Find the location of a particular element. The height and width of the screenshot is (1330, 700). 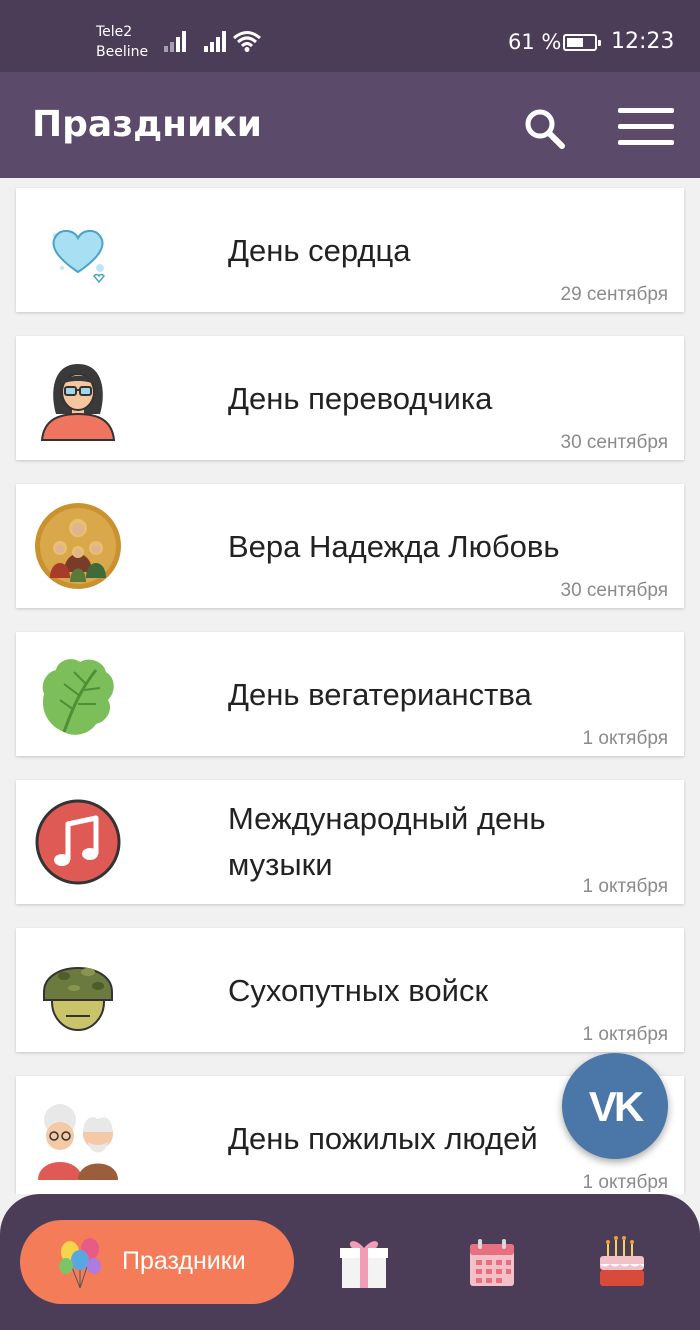

battery-icon is located at coordinates (582, 42).